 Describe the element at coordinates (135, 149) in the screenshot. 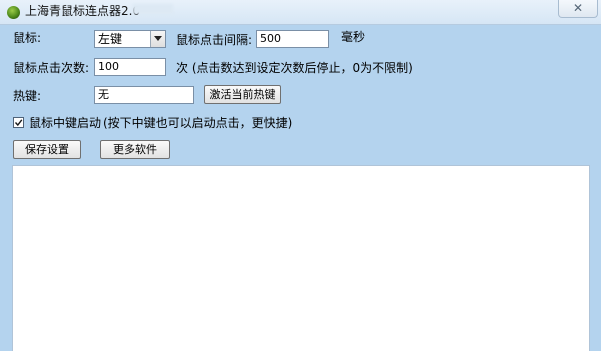

I see `more-software-button: 更多软件` at that location.